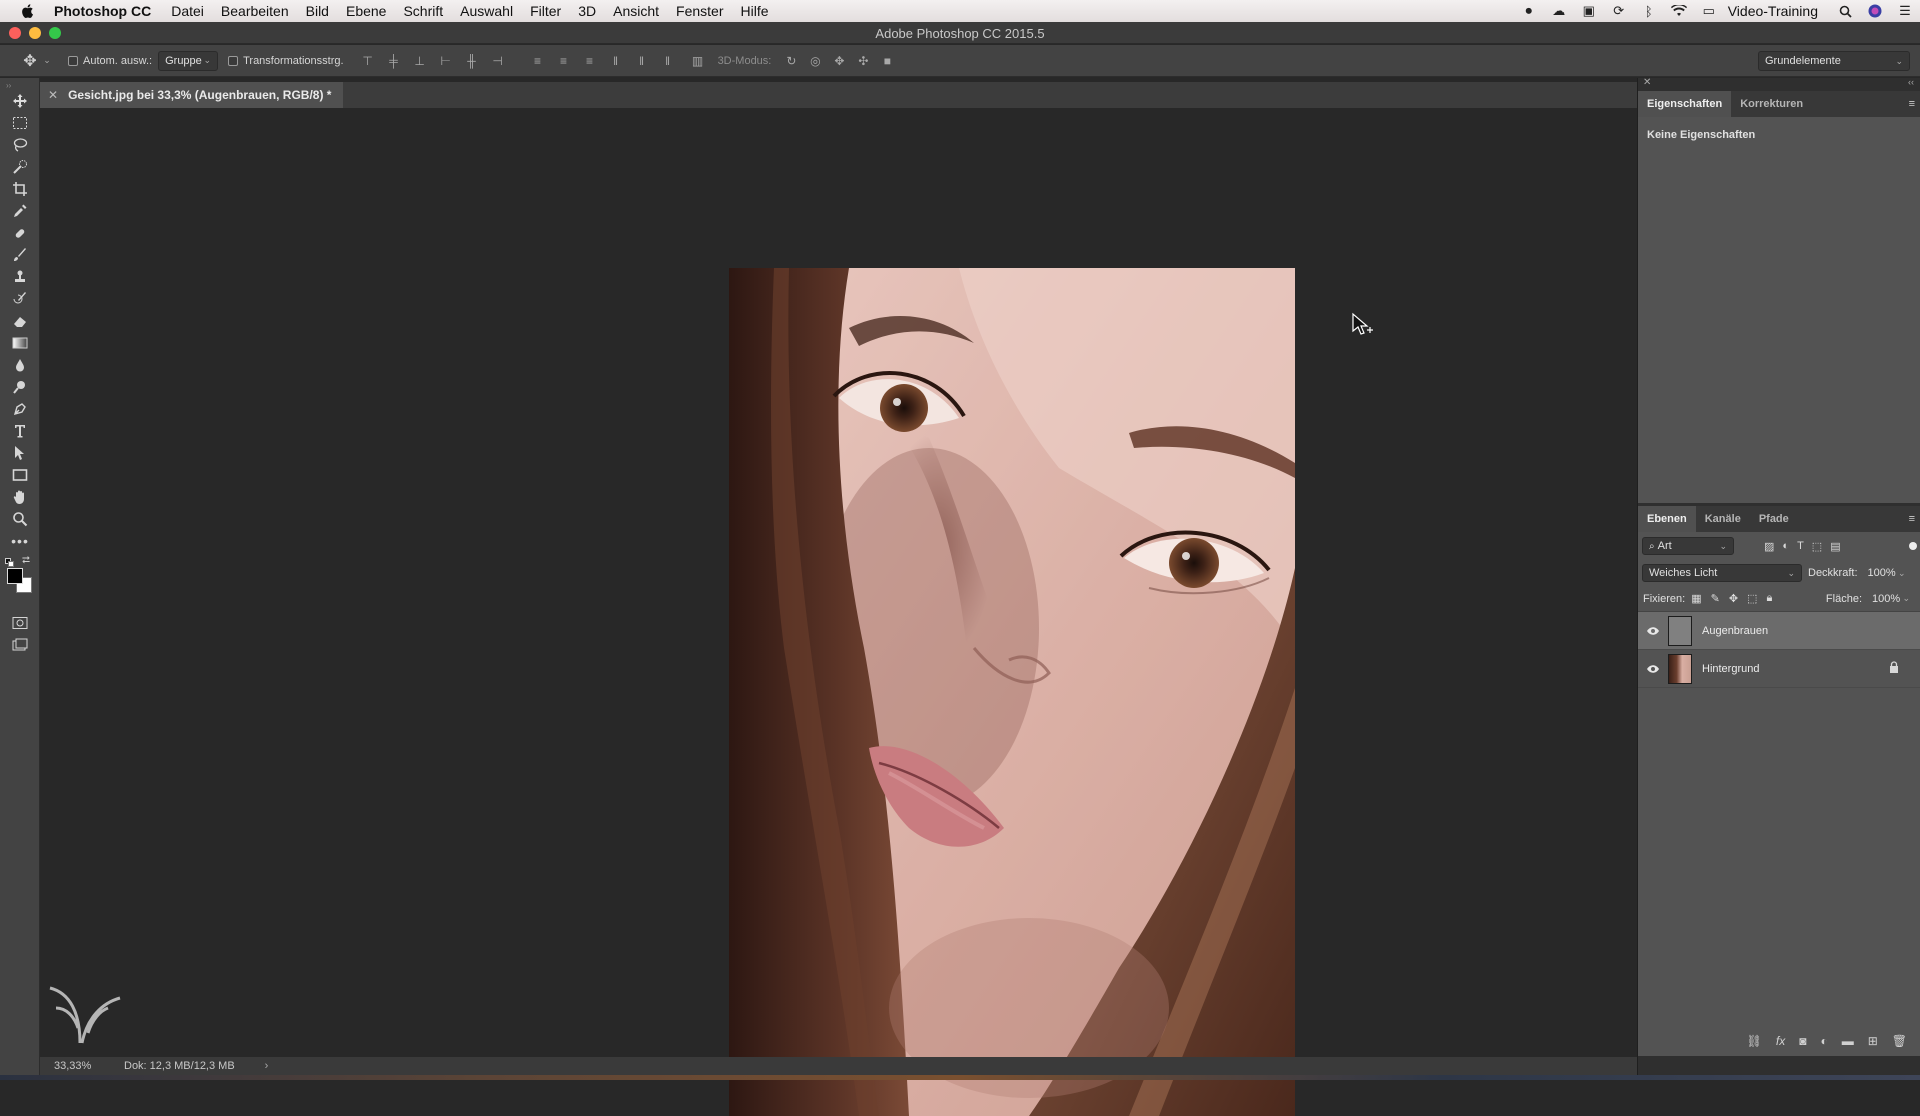  What do you see at coordinates (53, 95) in the screenshot?
I see `close-document-icon: ✕` at bounding box center [53, 95].